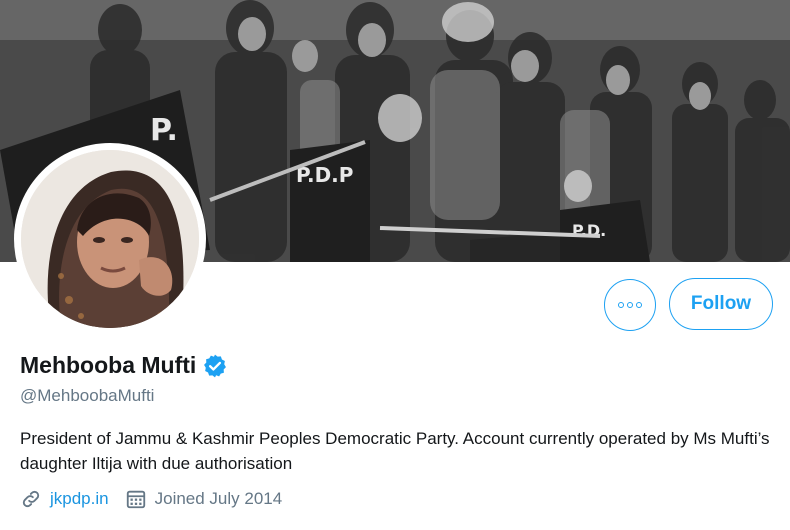  I want to click on more-options-button, so click(630, 305).